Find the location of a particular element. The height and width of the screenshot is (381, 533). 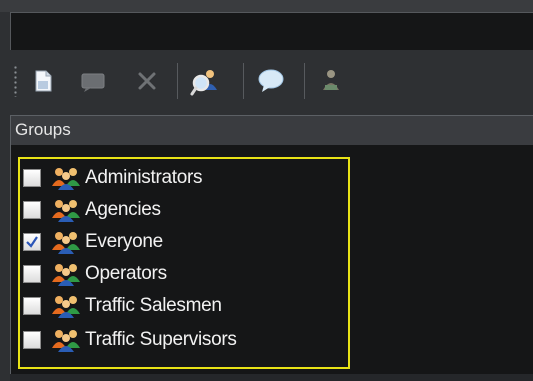

checkmark-icon is located at coordinates (32, 242).